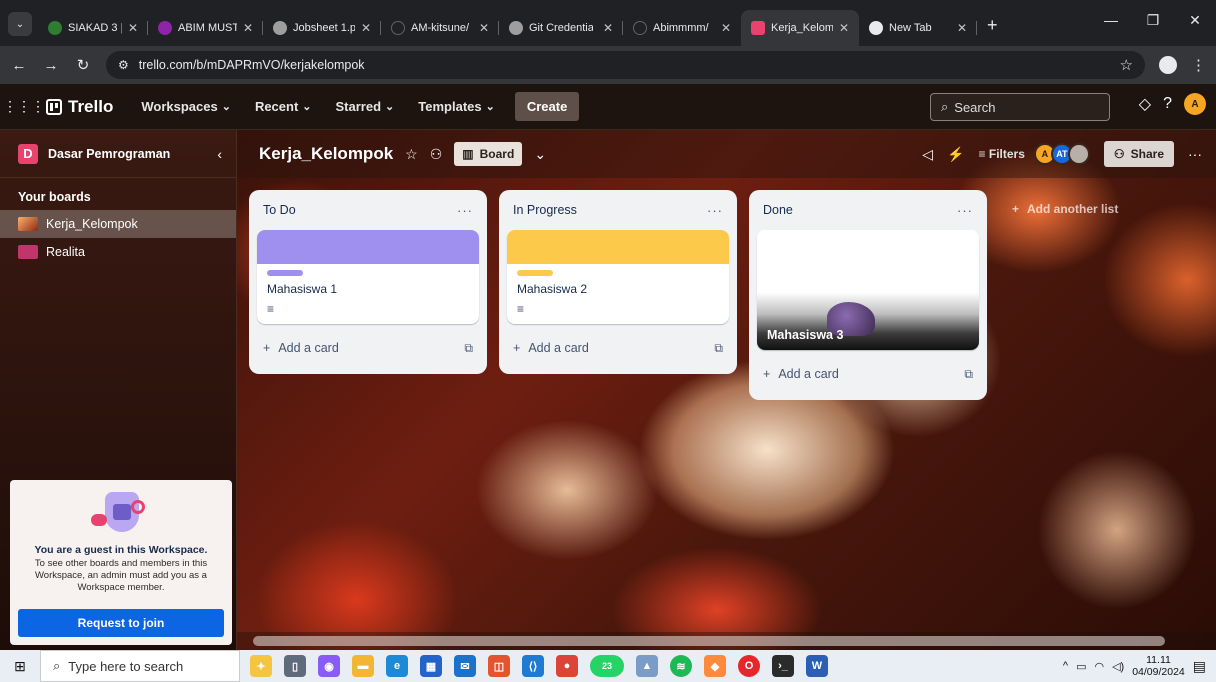 Image resolution: width=1216 pixels, height=682 pixels. What do you see at coordinates (783, 666) in the screenshot?
I see `terminal-icon: ›_` at bounding box center [783, 666].